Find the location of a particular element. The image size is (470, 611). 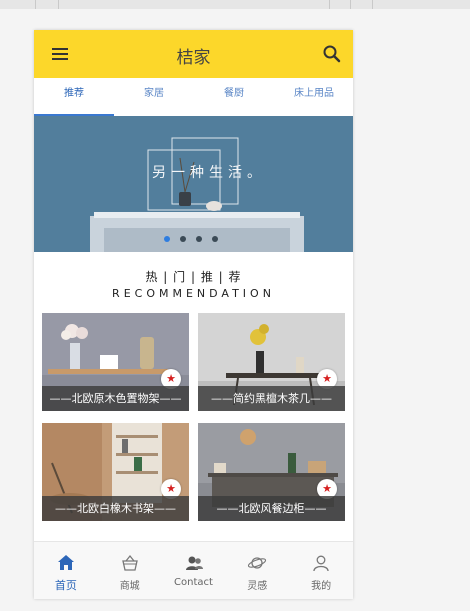

planet-icon is located at coordinates (257, 563).